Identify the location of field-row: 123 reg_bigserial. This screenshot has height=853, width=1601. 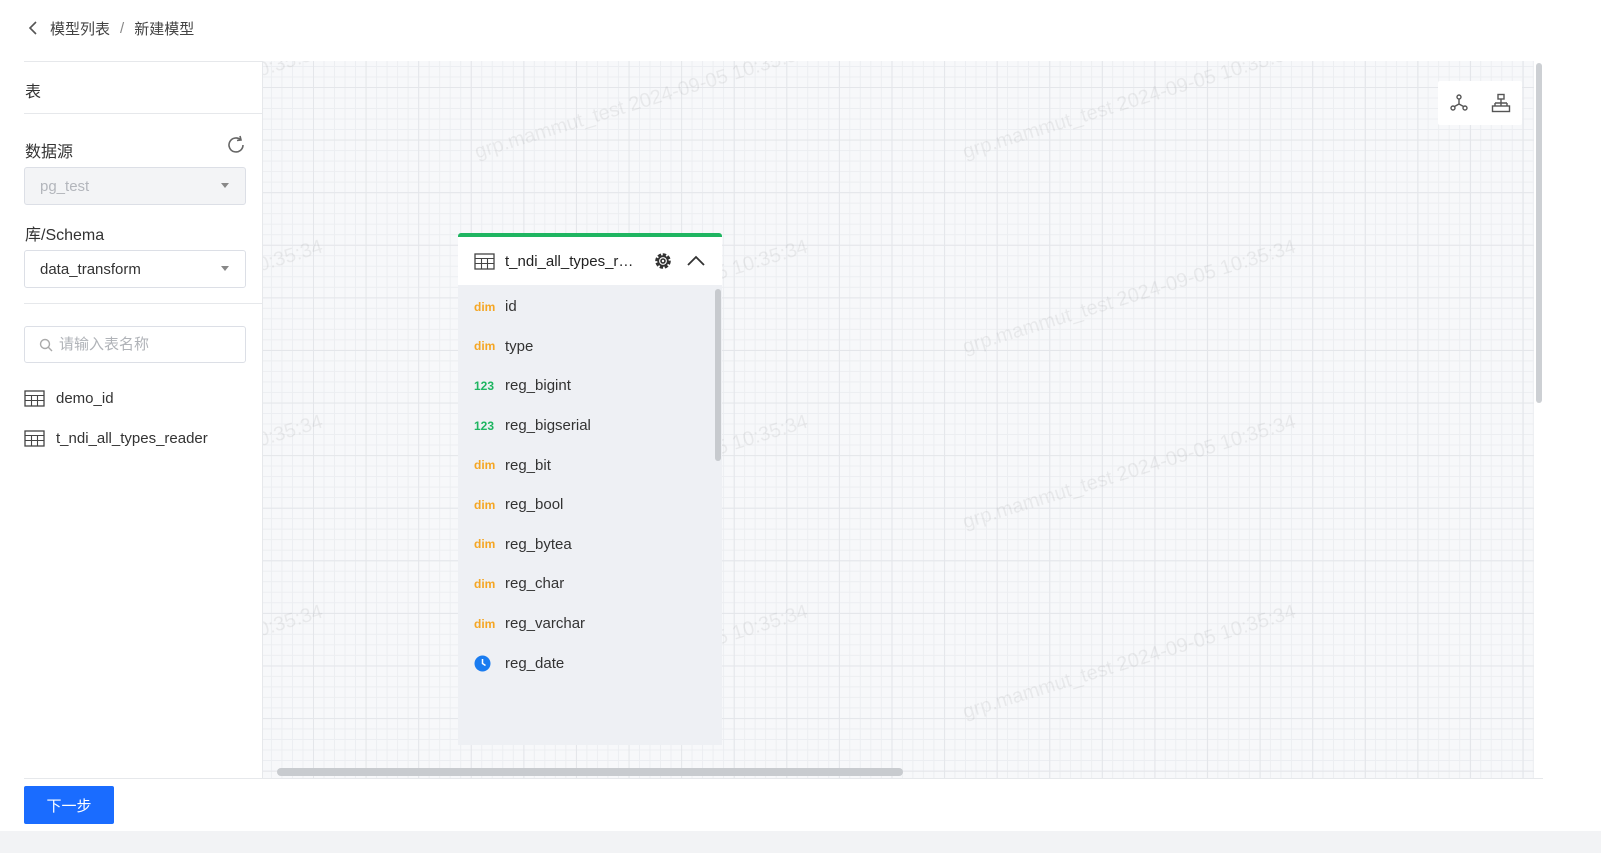
(590, 426).